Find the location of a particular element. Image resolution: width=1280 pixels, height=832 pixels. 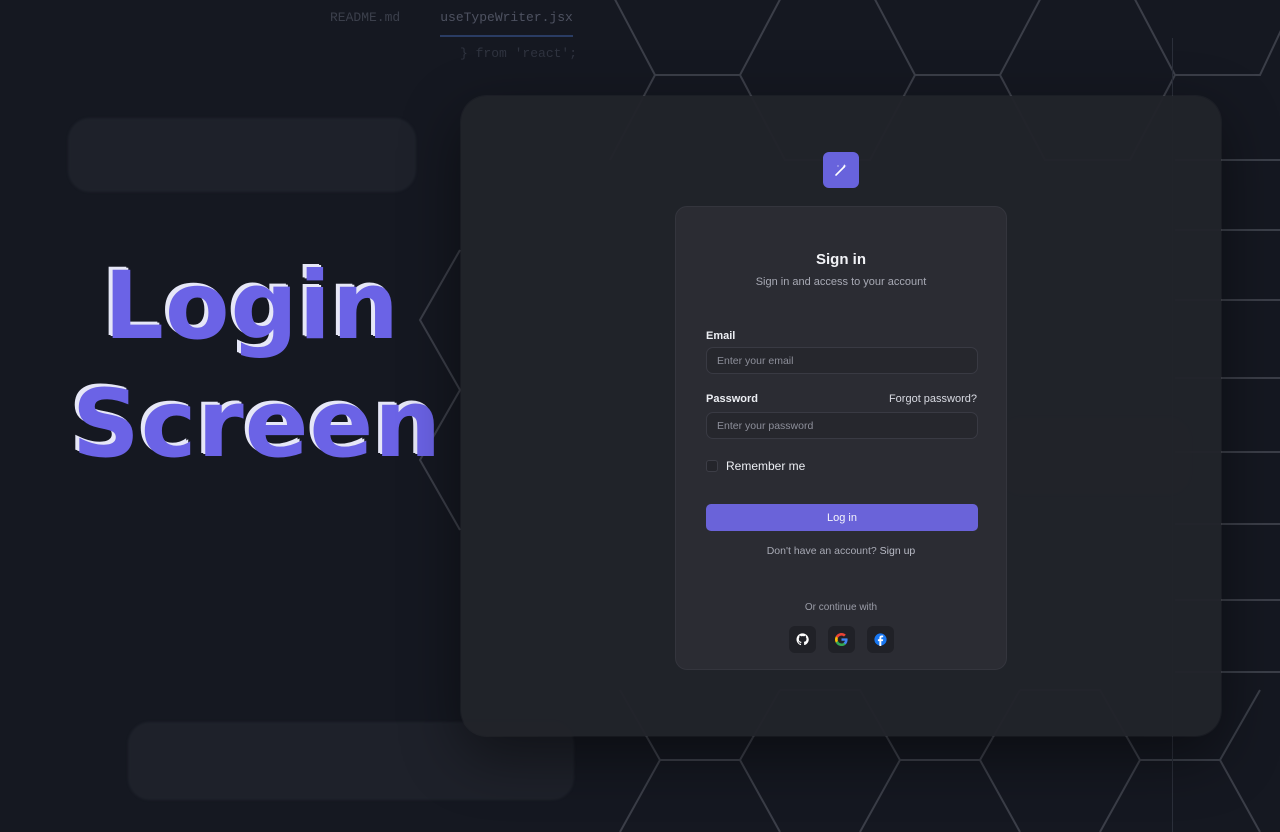

code-line: } from 'react'; is located at coordinates (519, 53).